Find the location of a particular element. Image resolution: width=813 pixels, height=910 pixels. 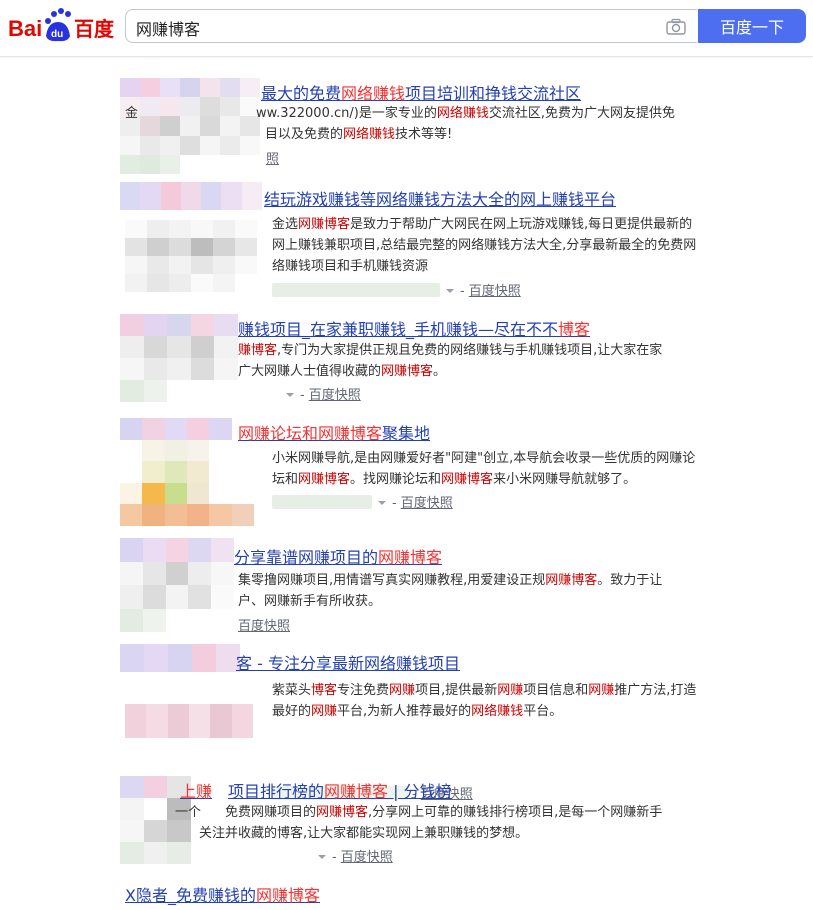

snapshot-link: 照 is located at coordinates (272, 159).